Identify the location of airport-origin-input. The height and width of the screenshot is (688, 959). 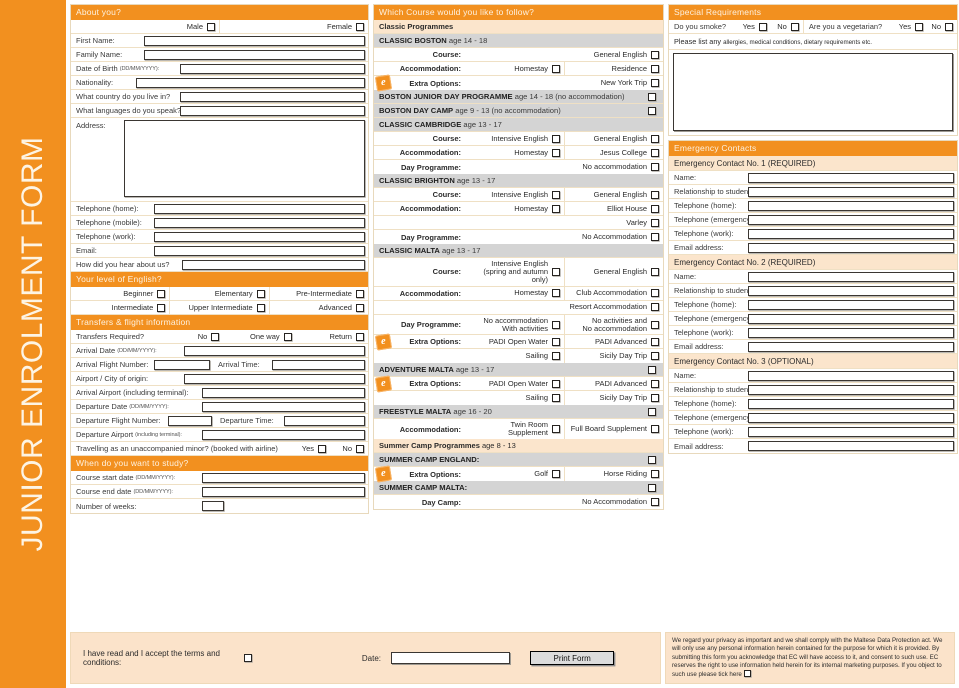
(274, 378).